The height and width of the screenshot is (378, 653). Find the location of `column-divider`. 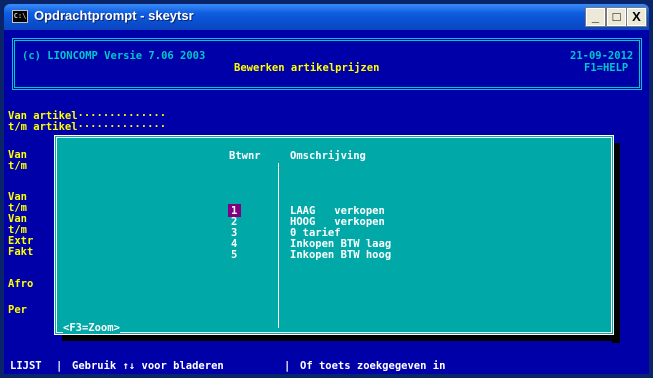

column-divider is located at coordinates (278, 245).